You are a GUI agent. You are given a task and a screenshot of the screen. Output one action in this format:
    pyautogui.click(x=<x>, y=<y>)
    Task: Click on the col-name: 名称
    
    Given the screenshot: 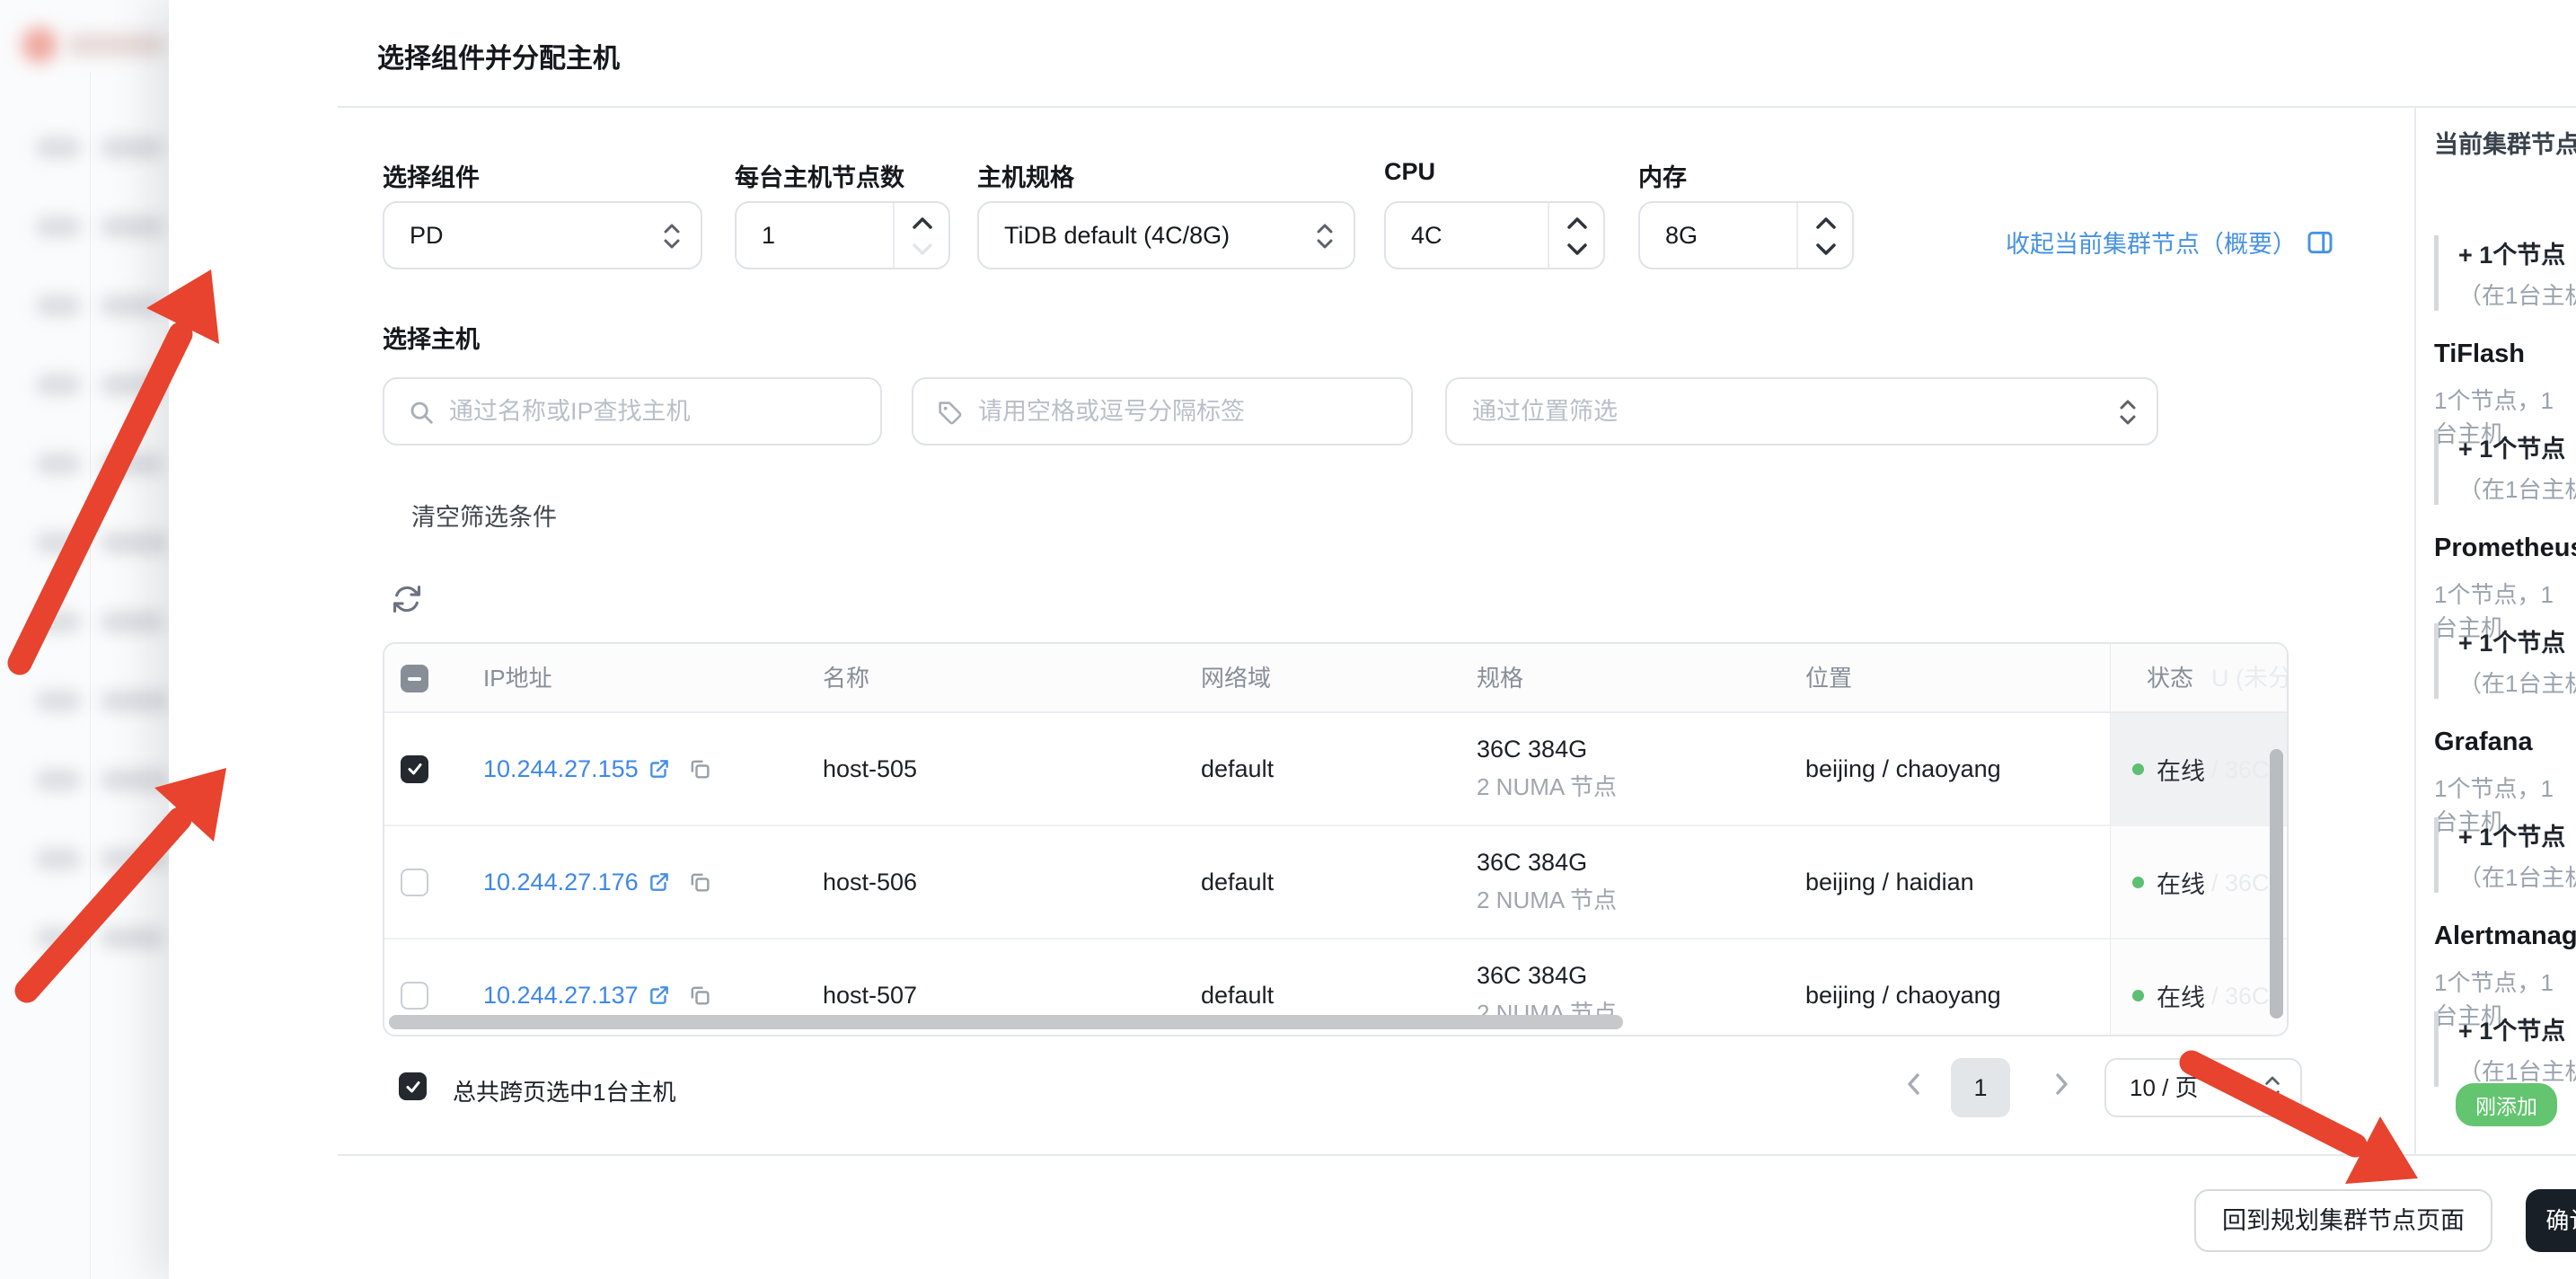 What is the action you would take?
    pyautogui.click(x=846, y=679)
    